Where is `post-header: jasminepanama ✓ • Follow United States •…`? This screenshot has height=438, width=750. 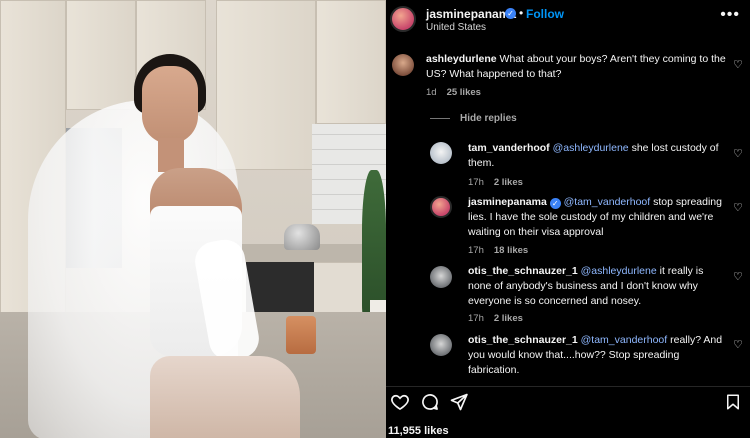
post-header: jasminepanama ✓ • Follow United States •… is located at coordinates (568, 21).